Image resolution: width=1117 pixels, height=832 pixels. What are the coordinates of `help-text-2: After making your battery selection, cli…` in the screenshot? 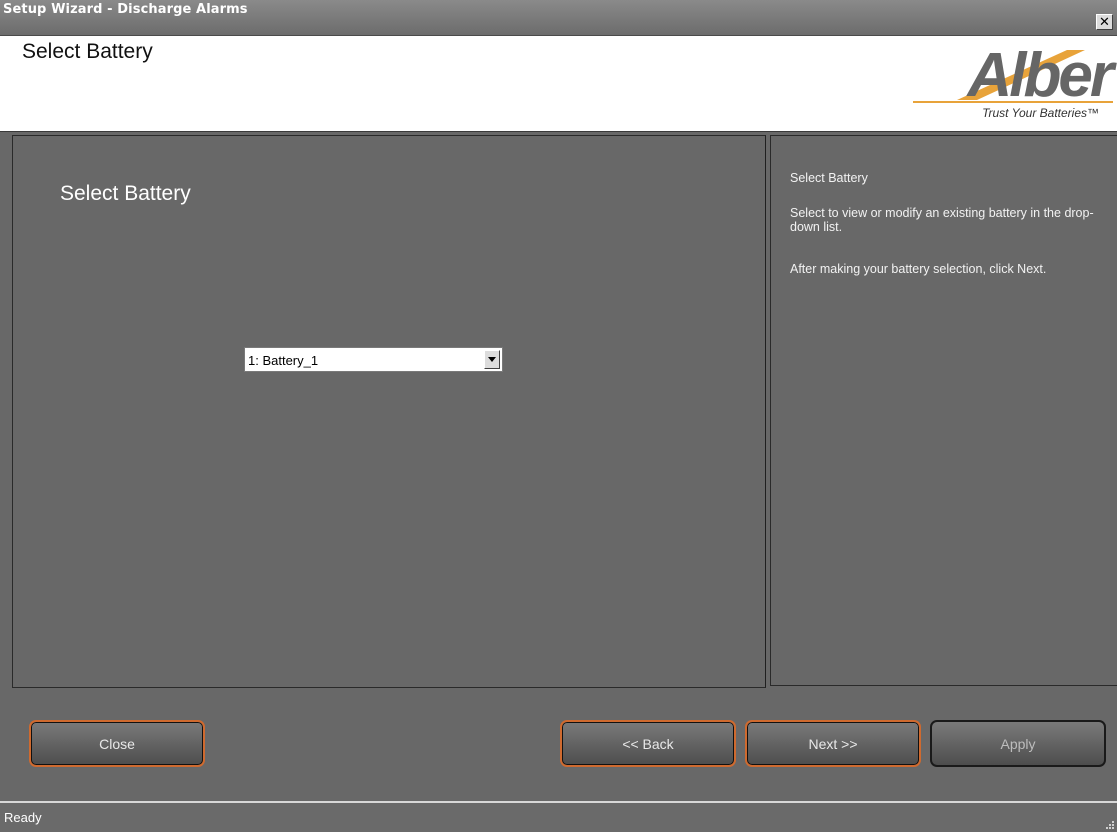 It's located at (918, 269).